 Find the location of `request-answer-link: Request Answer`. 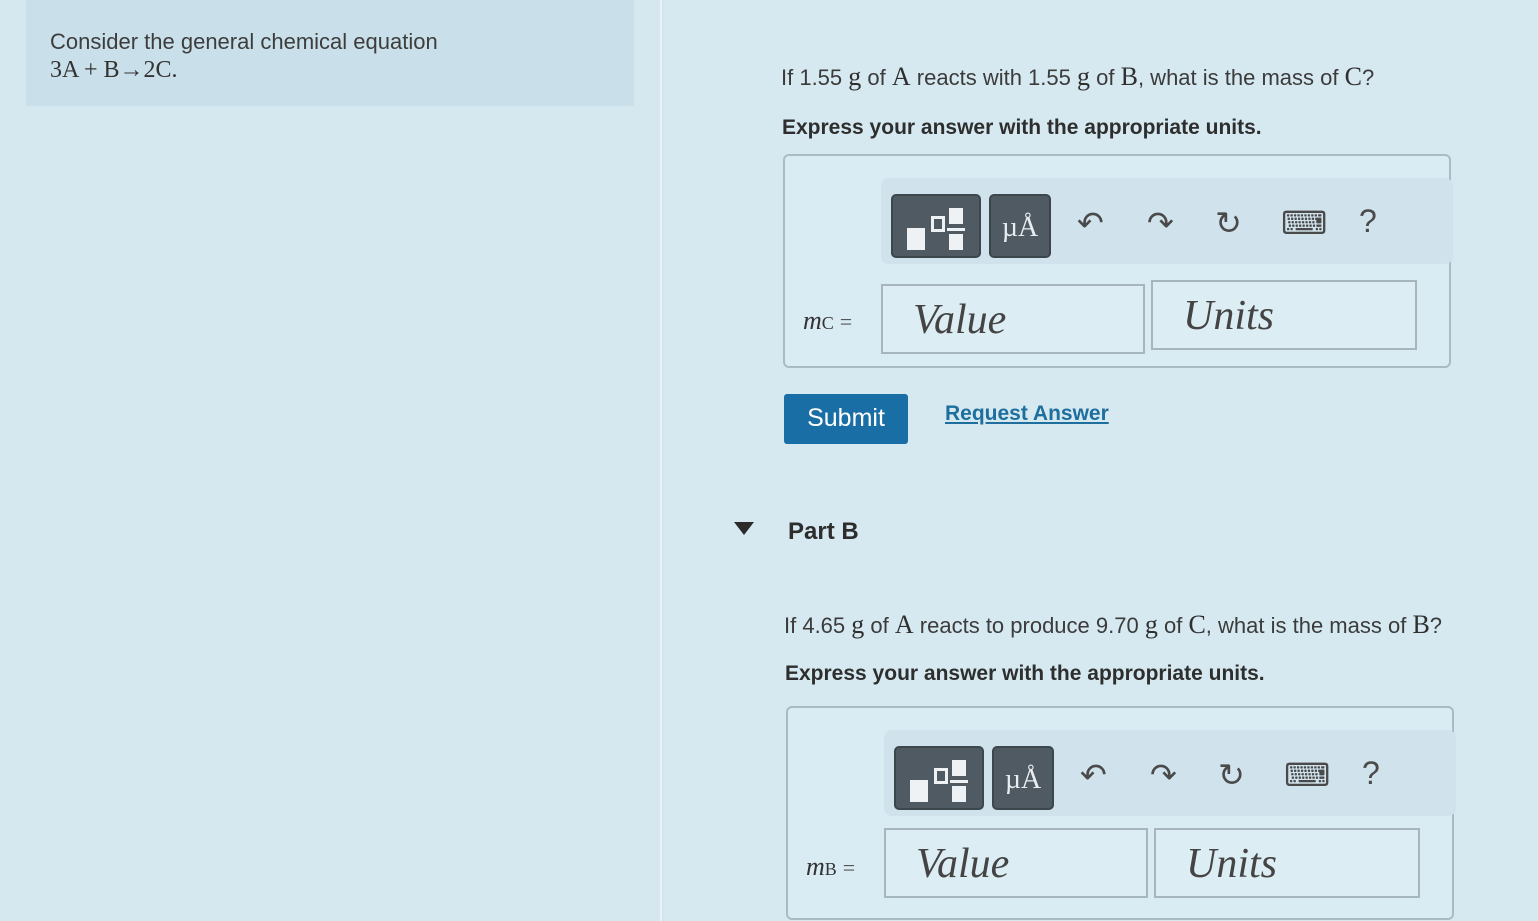

request-answer-link: Request Answer is located at coordinates (1027, 414).